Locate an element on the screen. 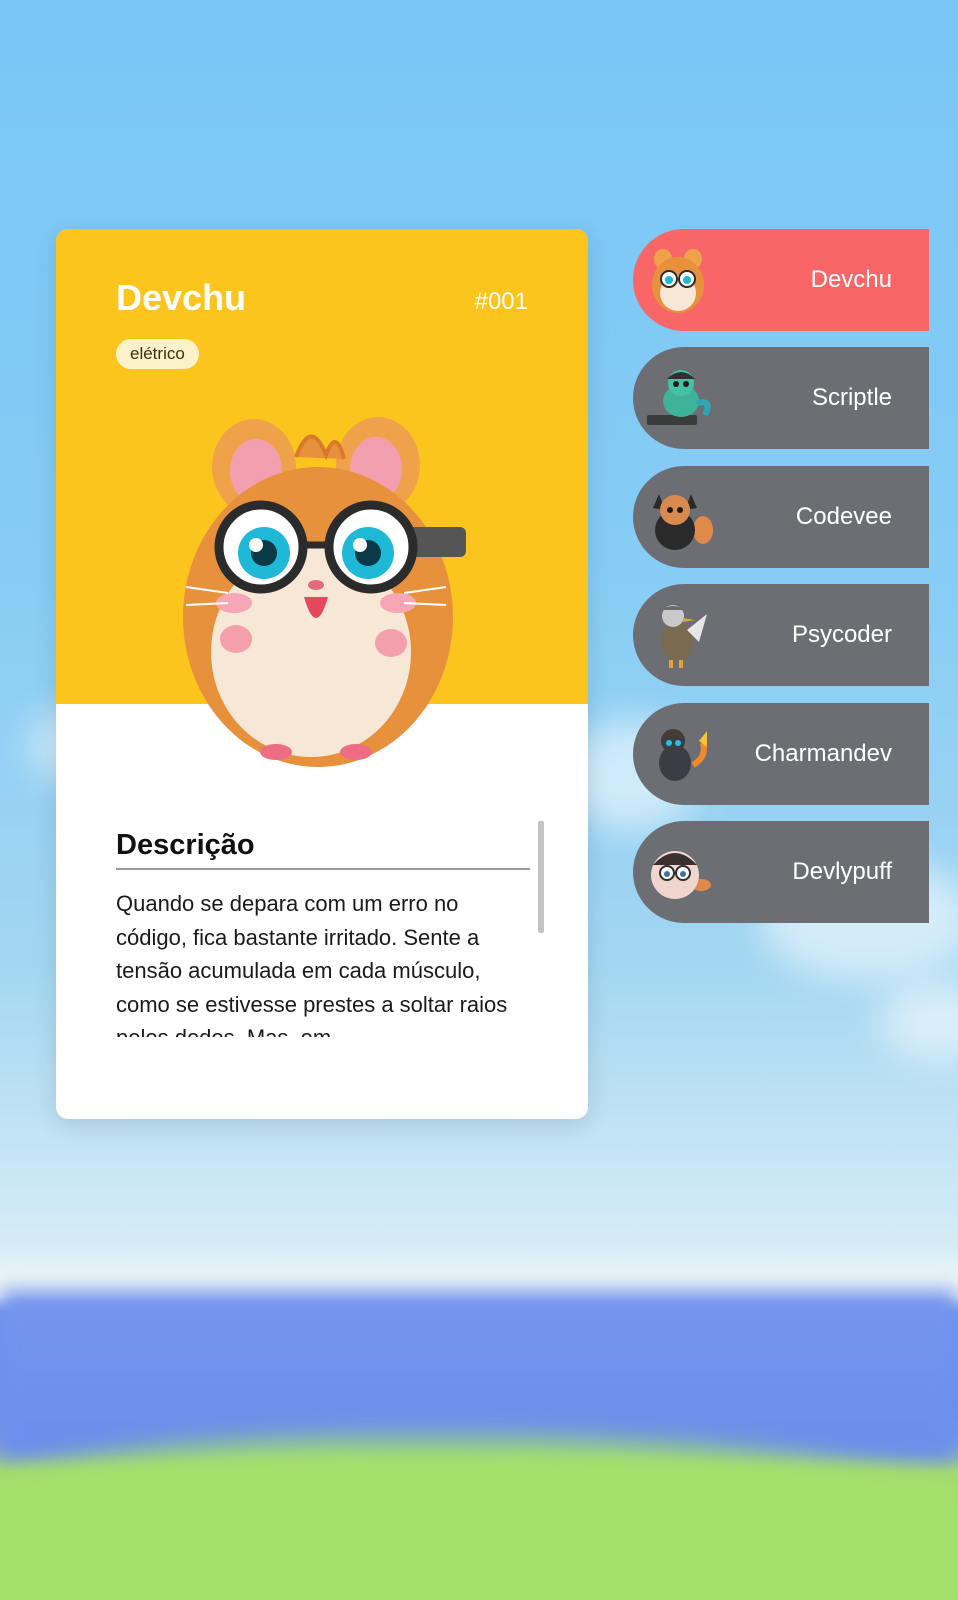  character-name: Devchu is located at coordinates (181, 297).